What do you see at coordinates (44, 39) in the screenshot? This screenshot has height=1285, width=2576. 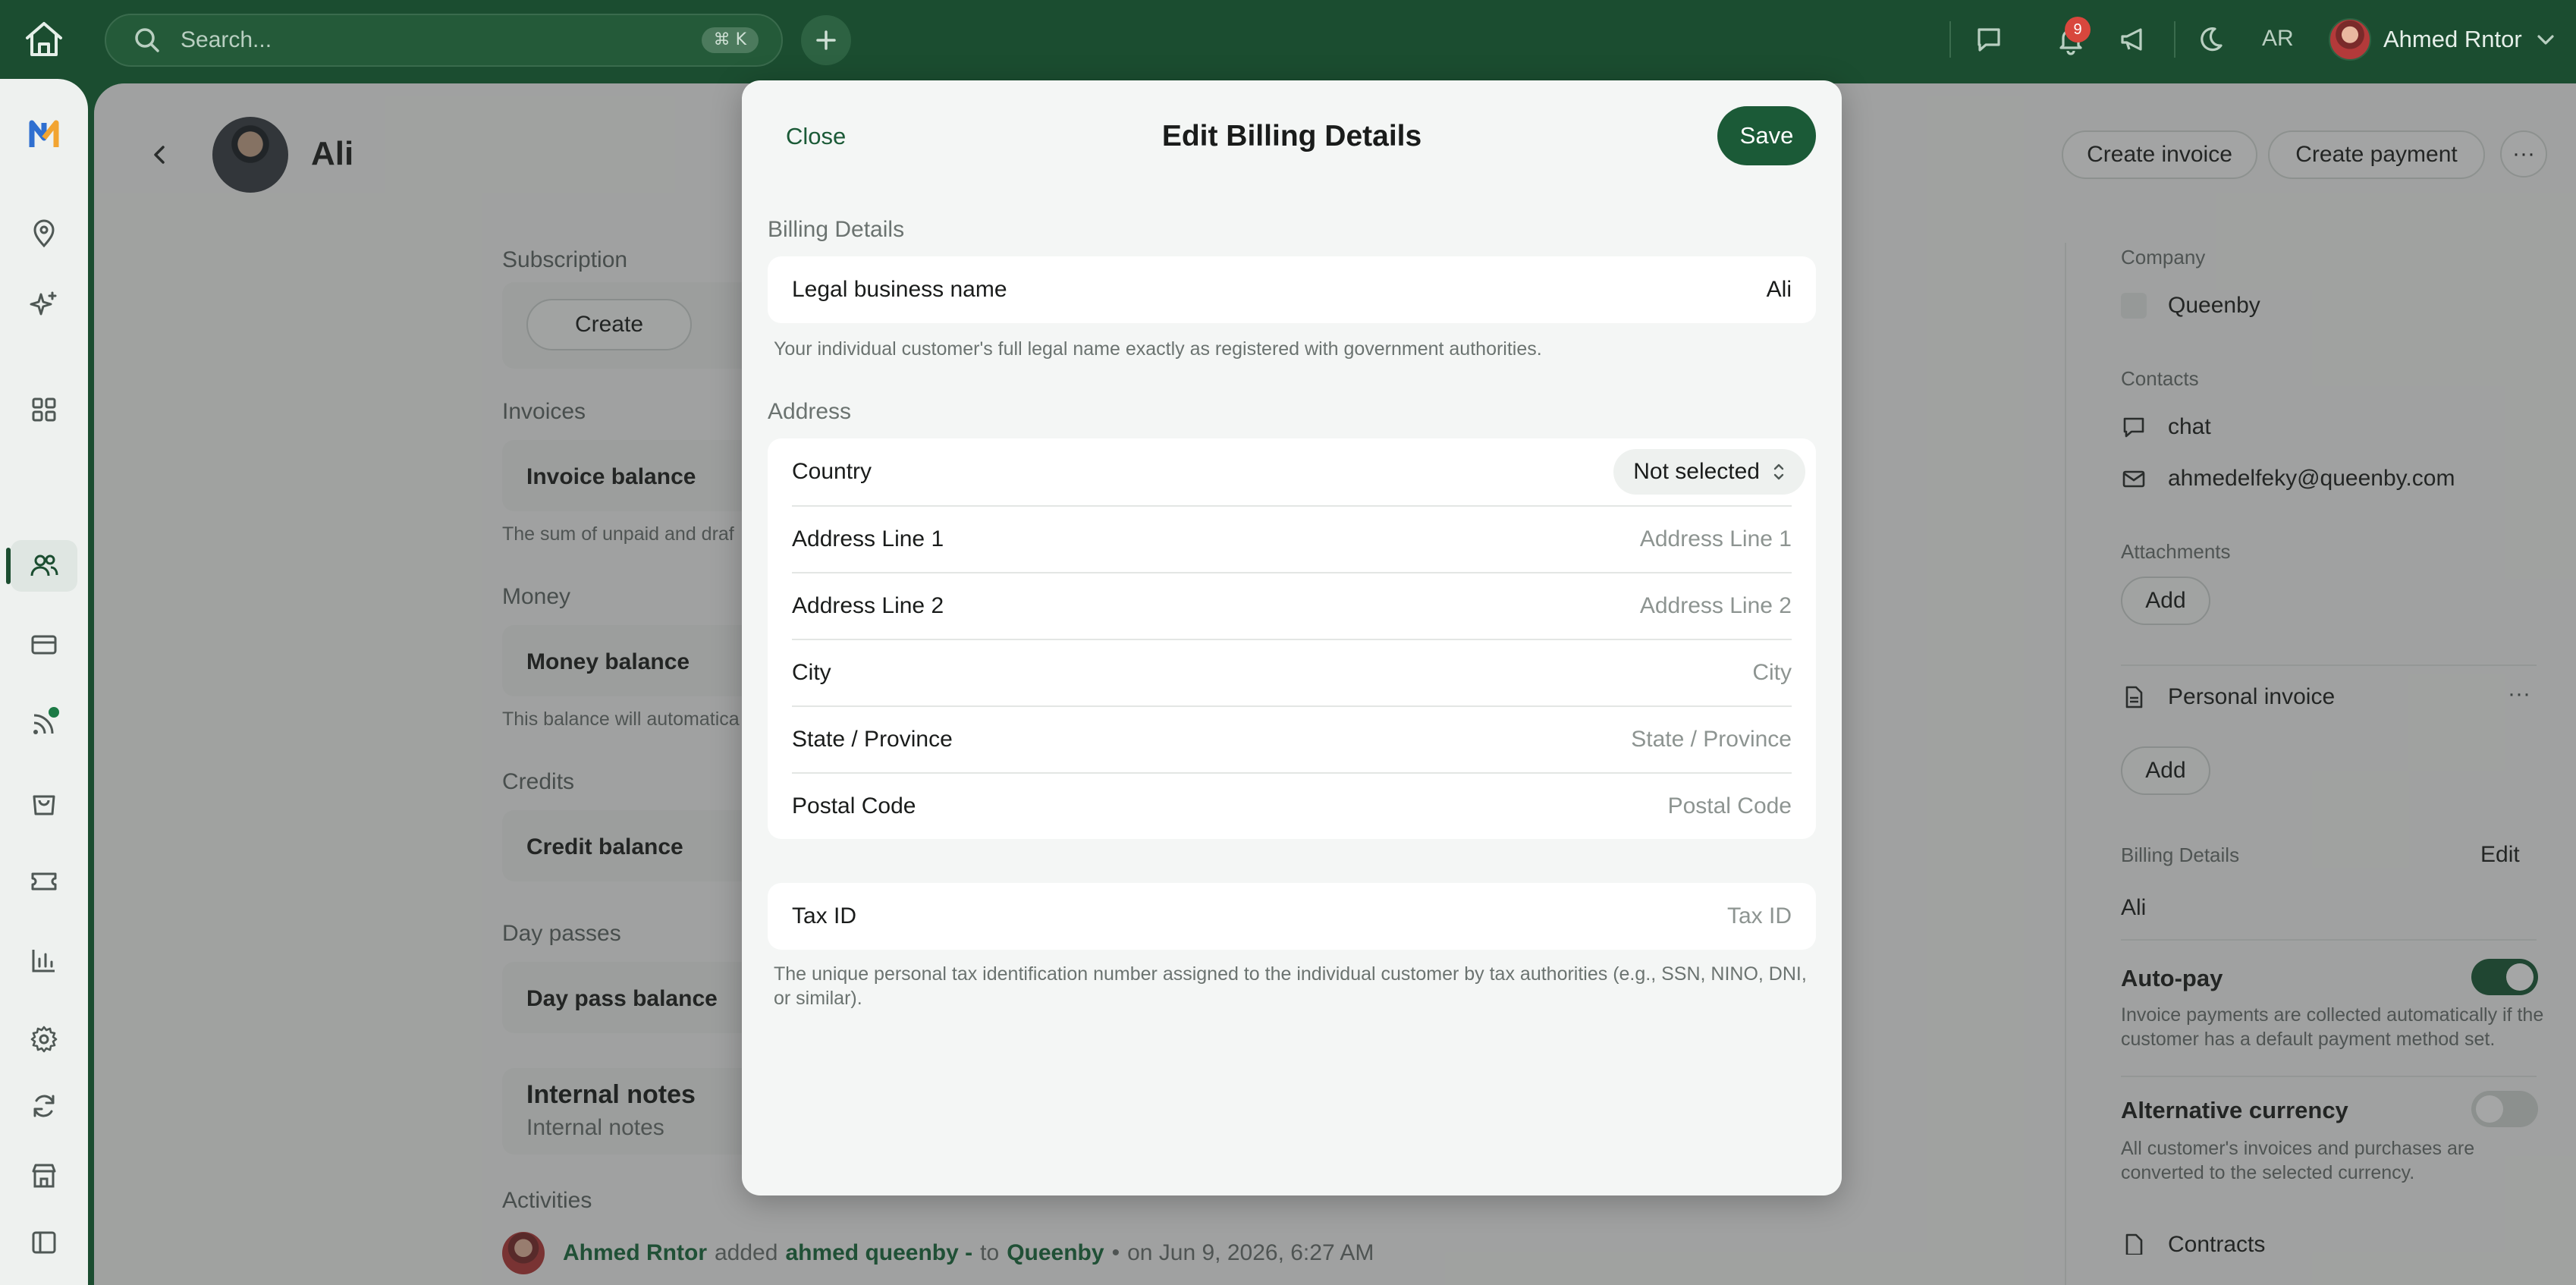 I see `home-icon` at bounding box center [44, 39].